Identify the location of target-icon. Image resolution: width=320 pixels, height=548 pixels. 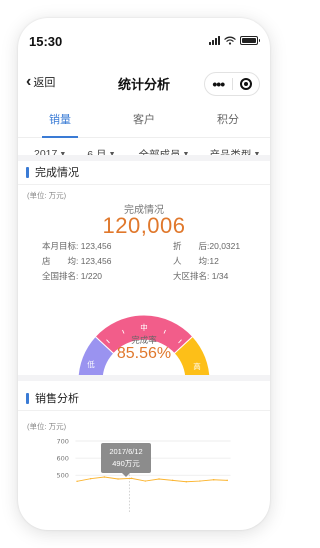
(245, 84).